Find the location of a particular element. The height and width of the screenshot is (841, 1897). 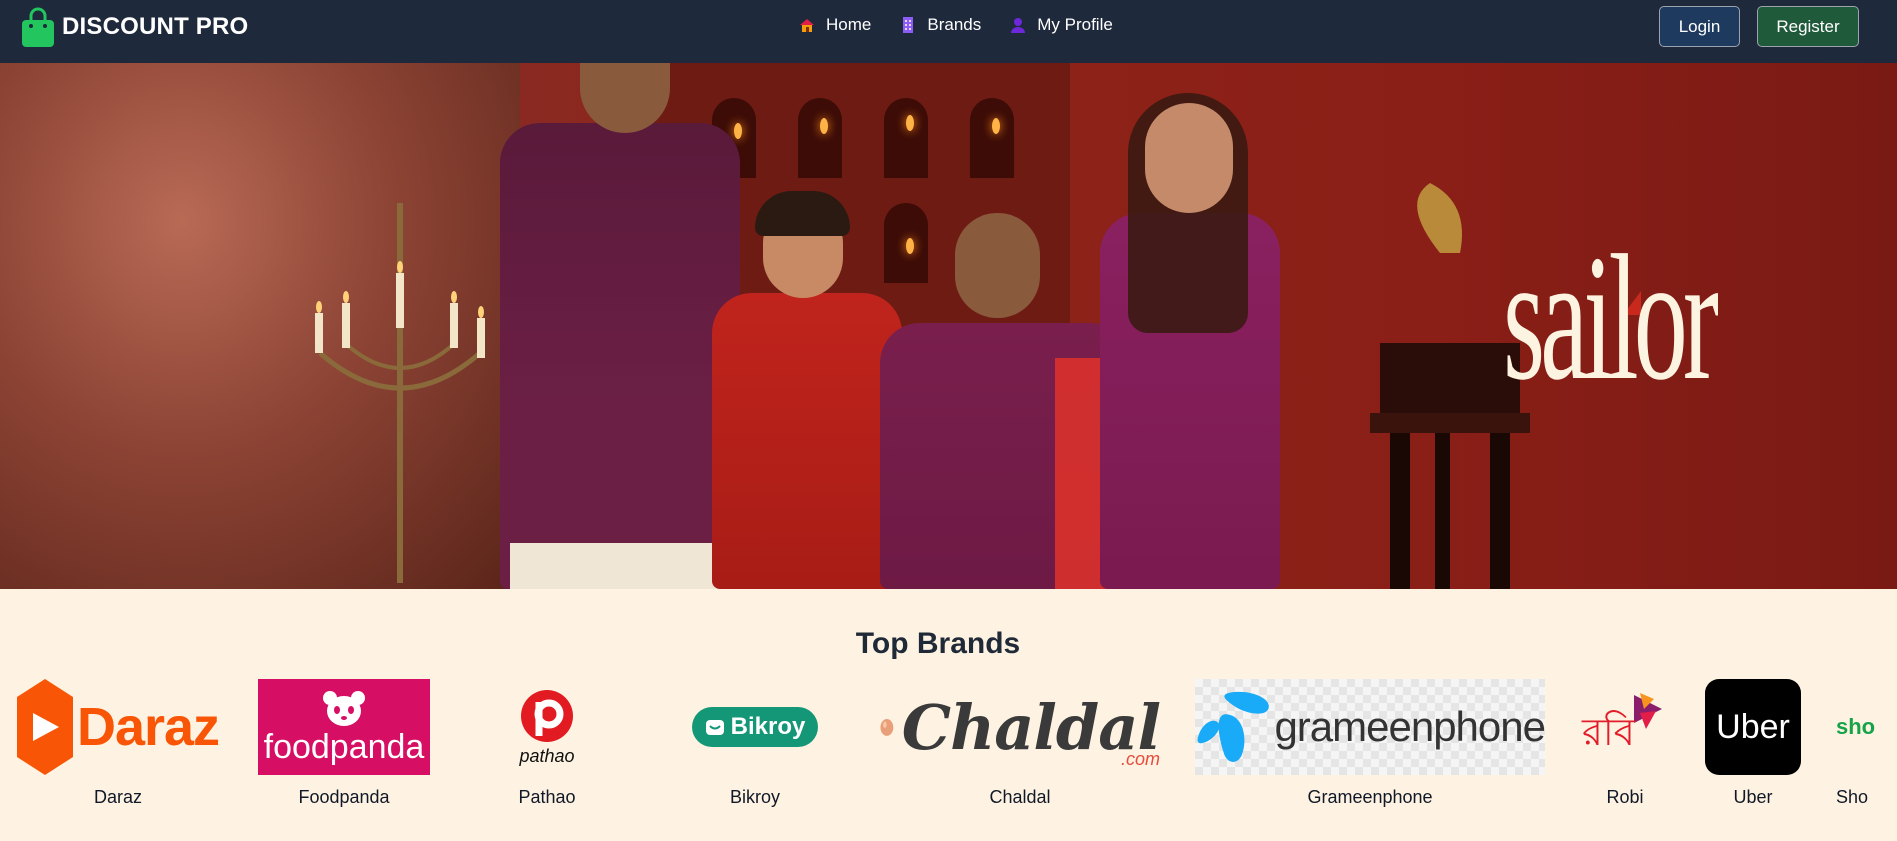

chaldal-logo-sub: .com is located at coordinates (1140, 758).